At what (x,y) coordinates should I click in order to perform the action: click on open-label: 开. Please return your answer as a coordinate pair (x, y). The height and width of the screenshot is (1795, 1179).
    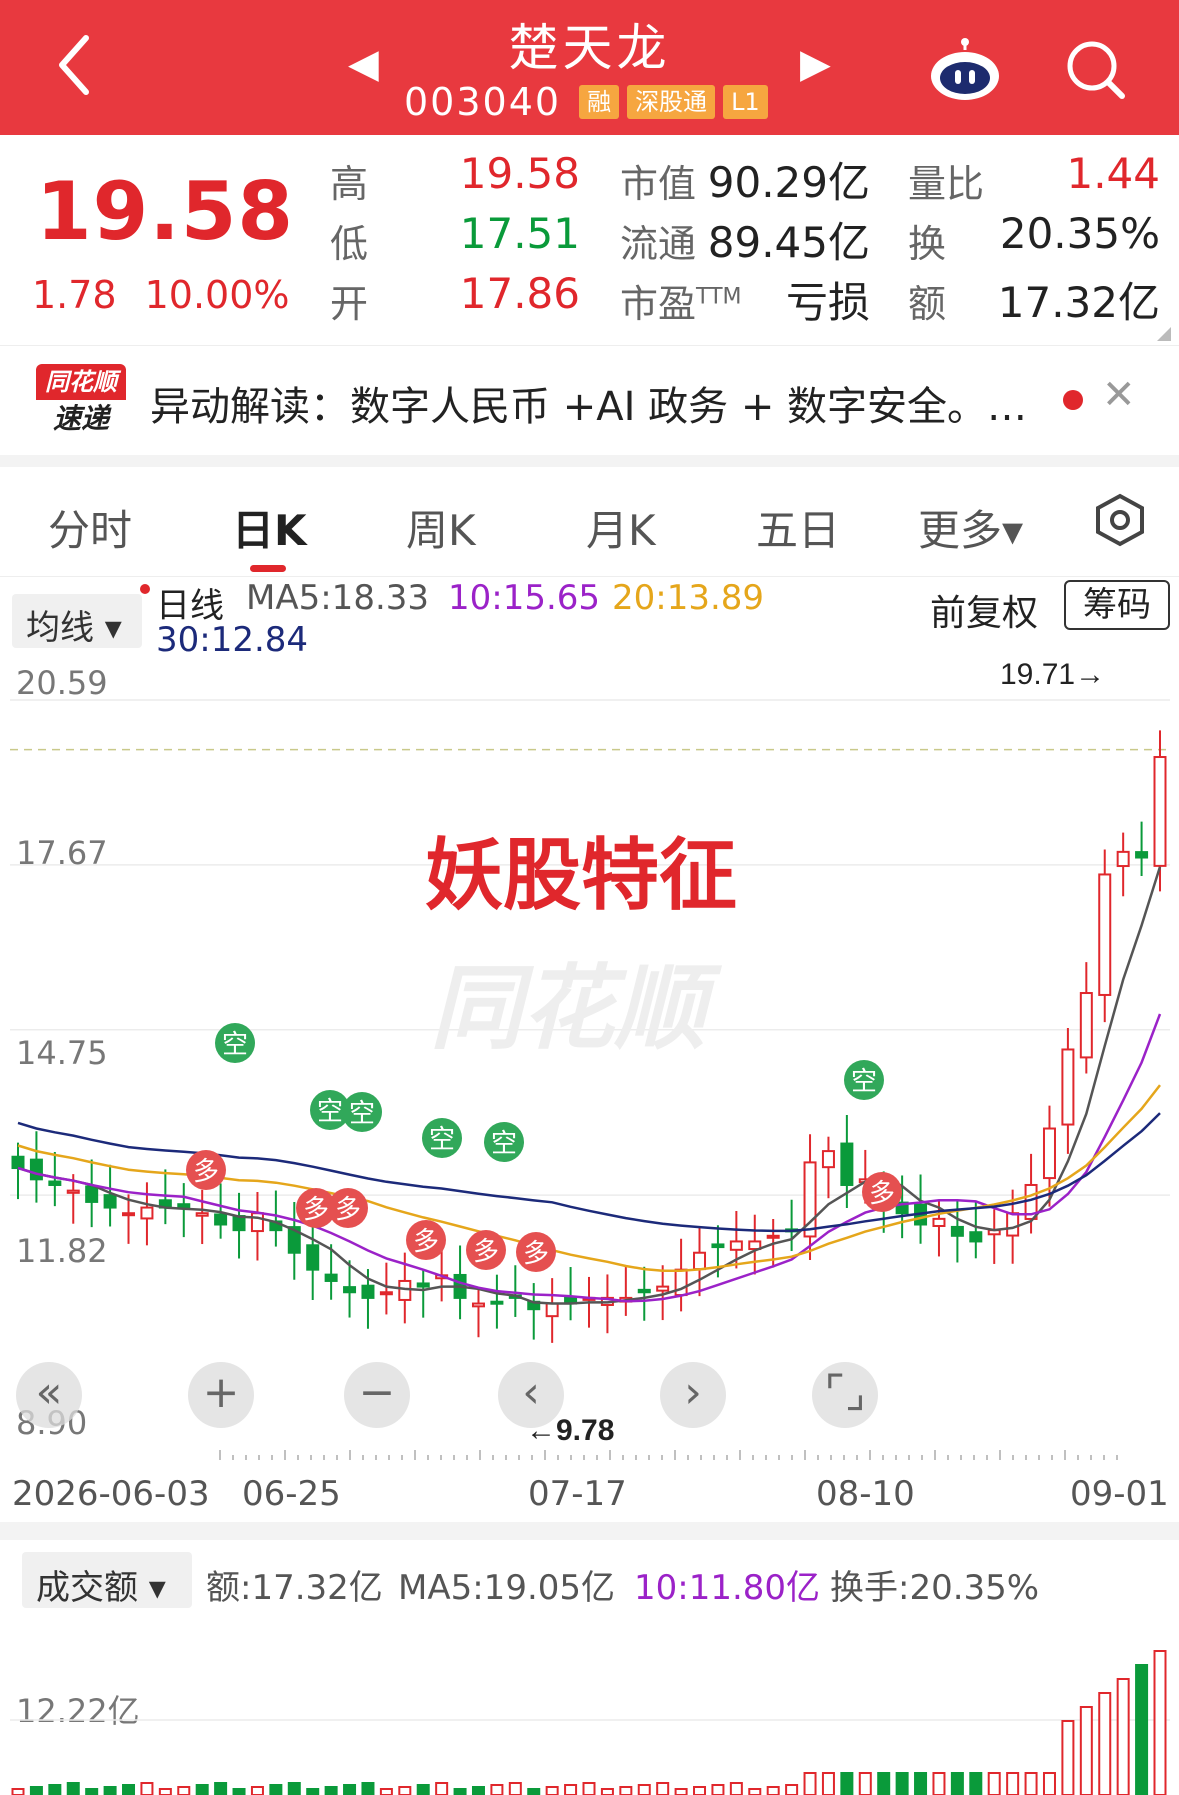
    Looking at the image, I should click on (349, 304).